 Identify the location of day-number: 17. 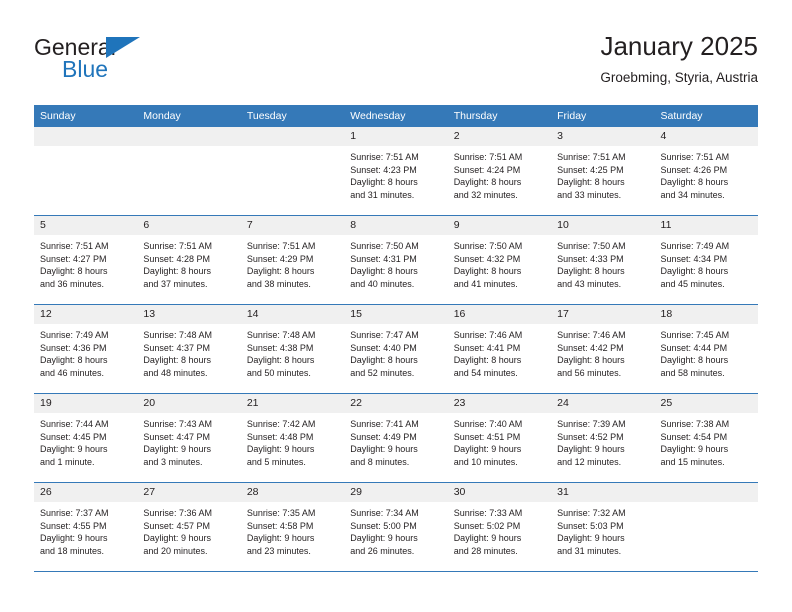
(603, 314).